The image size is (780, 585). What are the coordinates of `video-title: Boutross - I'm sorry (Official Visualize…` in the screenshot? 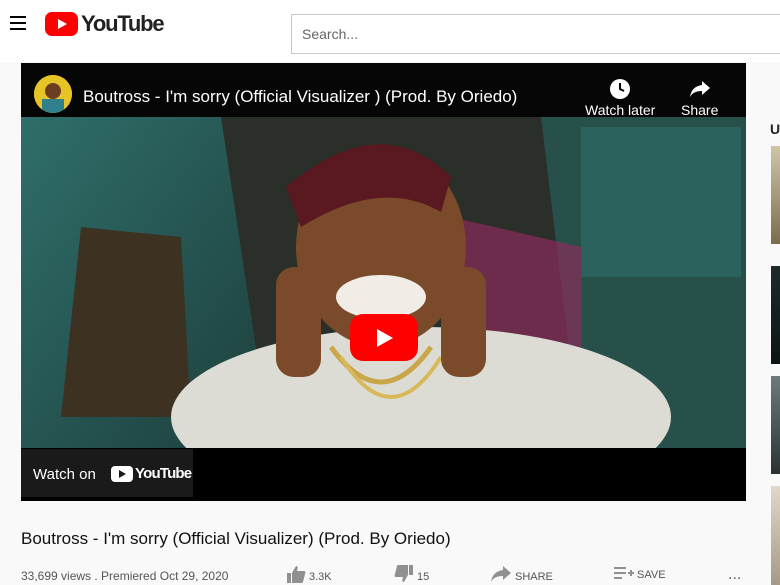 It's located at (236, 538).